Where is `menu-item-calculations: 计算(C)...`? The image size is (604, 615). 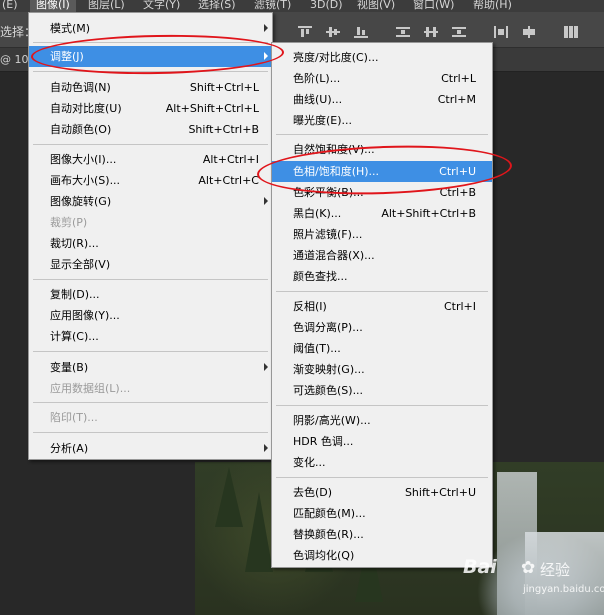 menu-item-calculations: 计算(C)... is located at coordinates (150, 336).